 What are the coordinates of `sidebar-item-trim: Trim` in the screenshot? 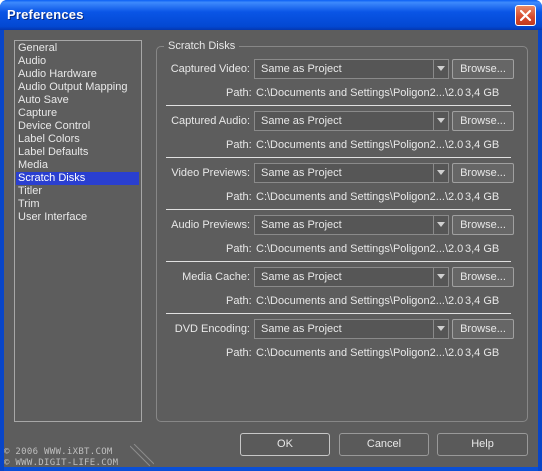 It's located at (77, 204).